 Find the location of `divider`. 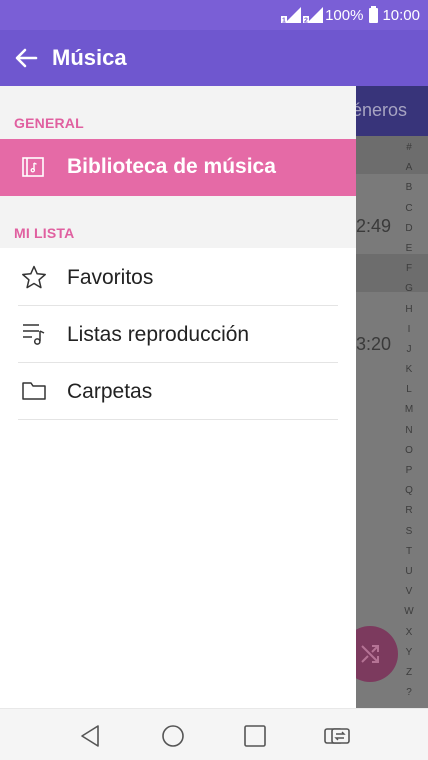

divider is located at coordinates (178, 419).